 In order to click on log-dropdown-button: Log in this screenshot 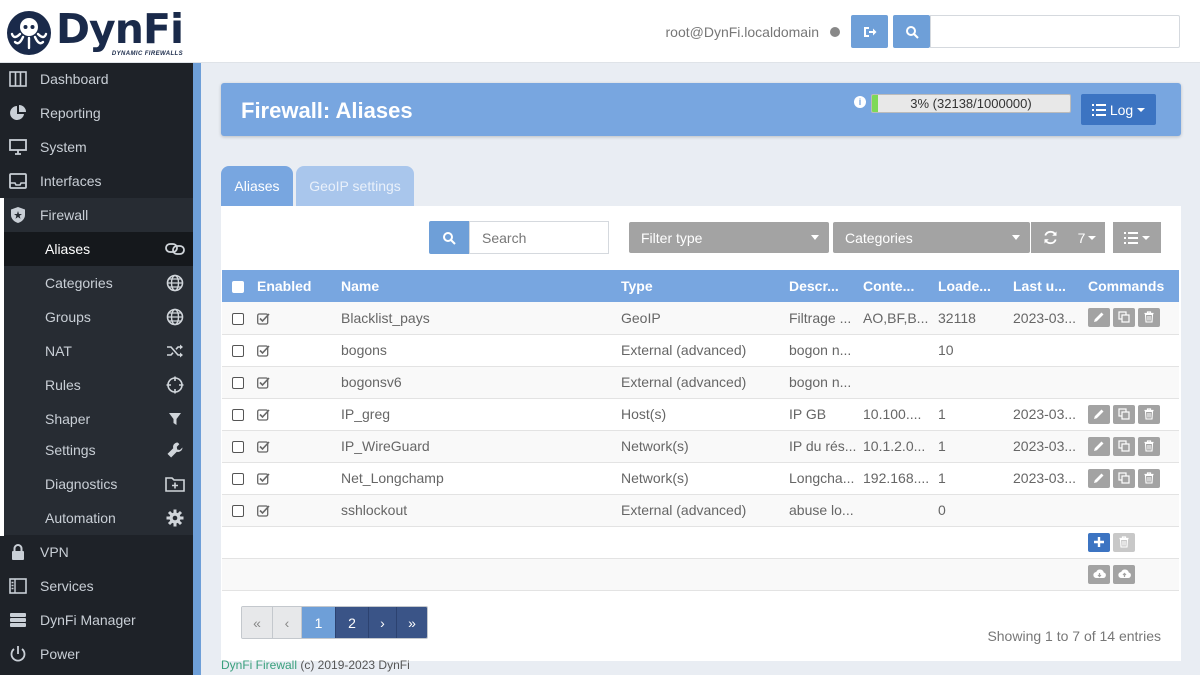, I will do `click(1118, 109)`.